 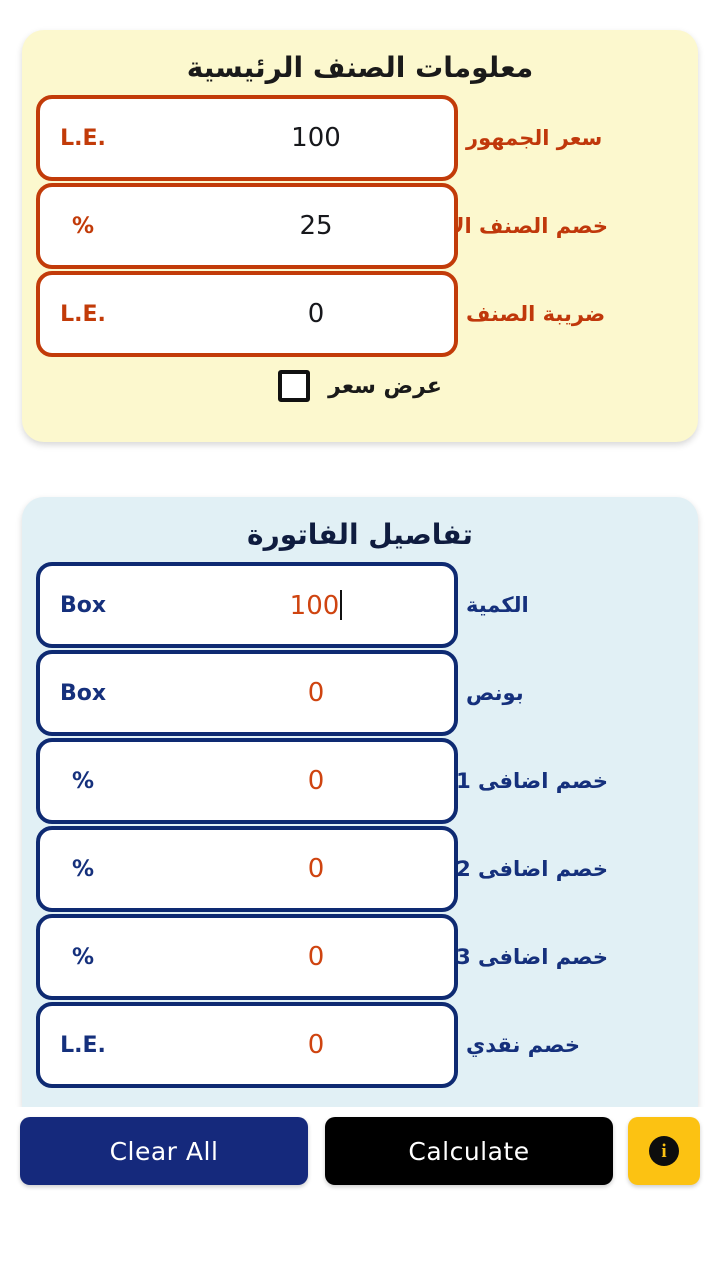 I want to click on field-row-extra-discount-2: خصم اضافى 2 0 %, so click(x=360, y=869).